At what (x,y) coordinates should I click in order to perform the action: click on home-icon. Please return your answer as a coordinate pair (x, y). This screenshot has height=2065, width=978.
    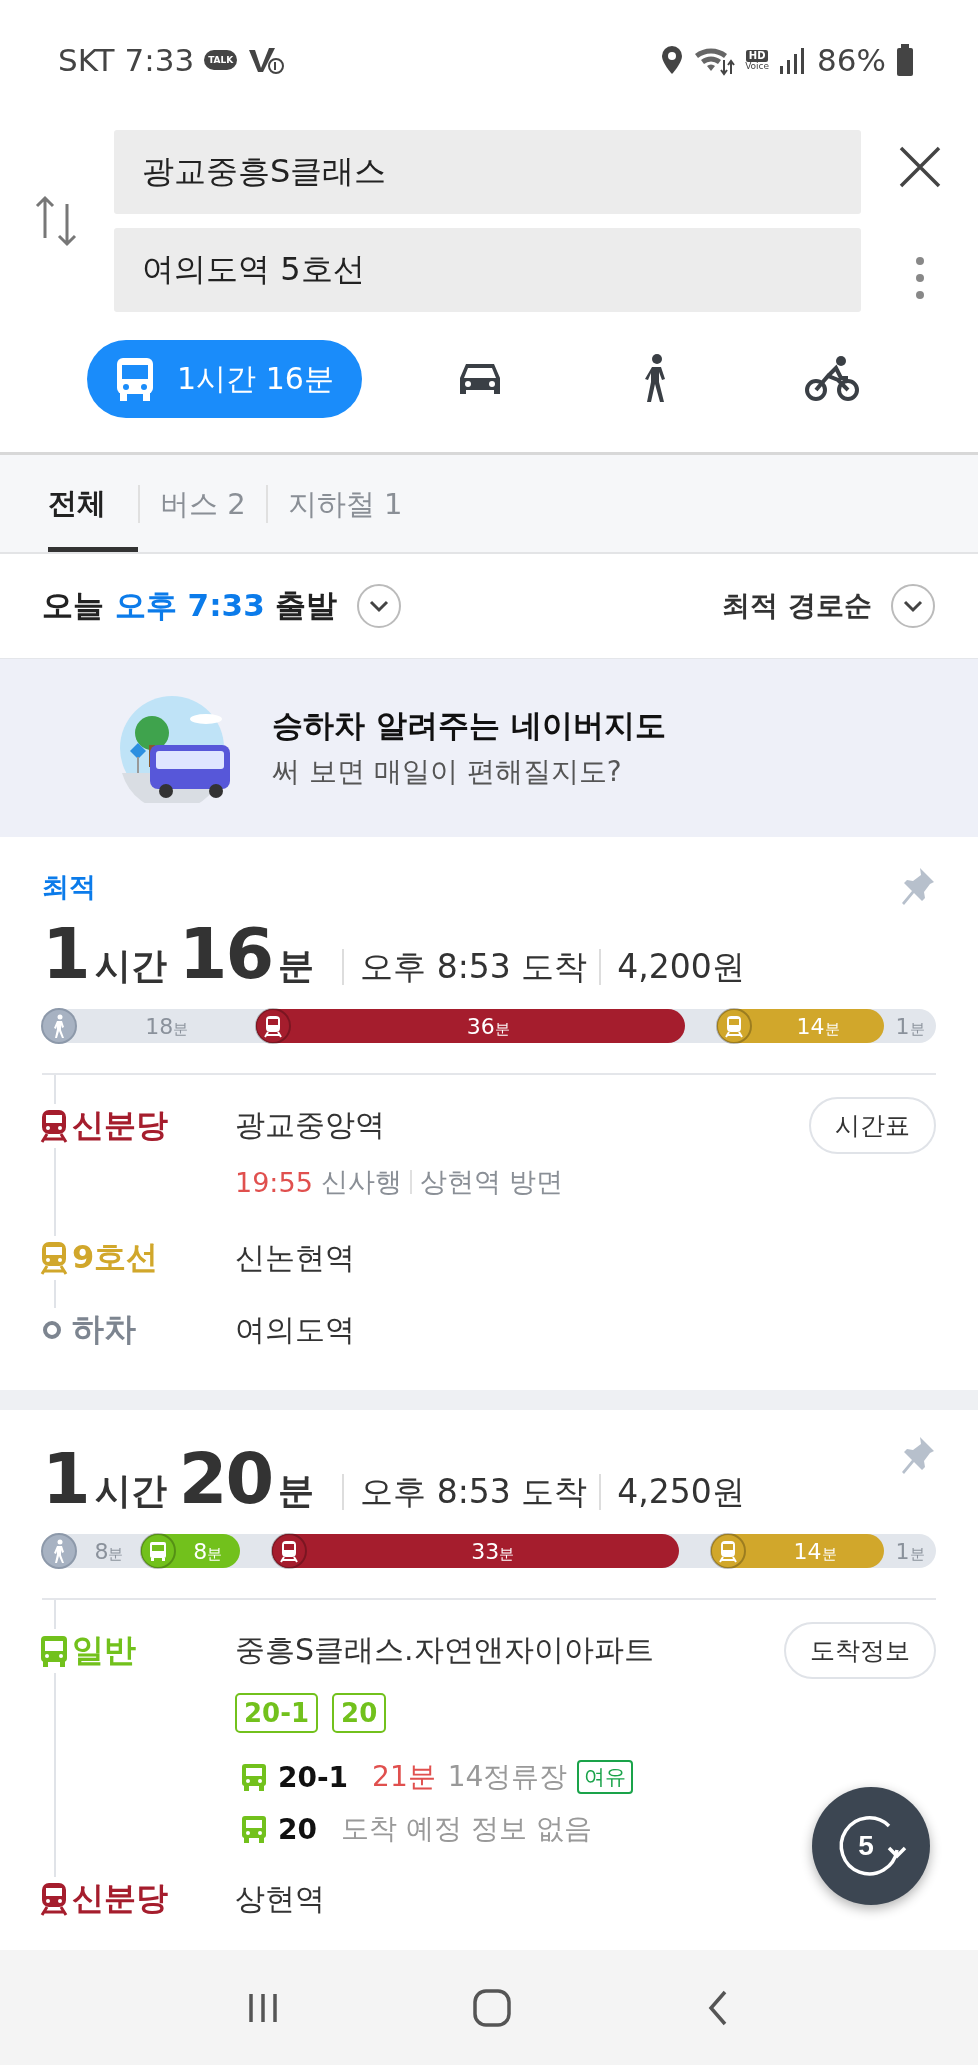
    Looking at the image, I should click on (492, 2007).